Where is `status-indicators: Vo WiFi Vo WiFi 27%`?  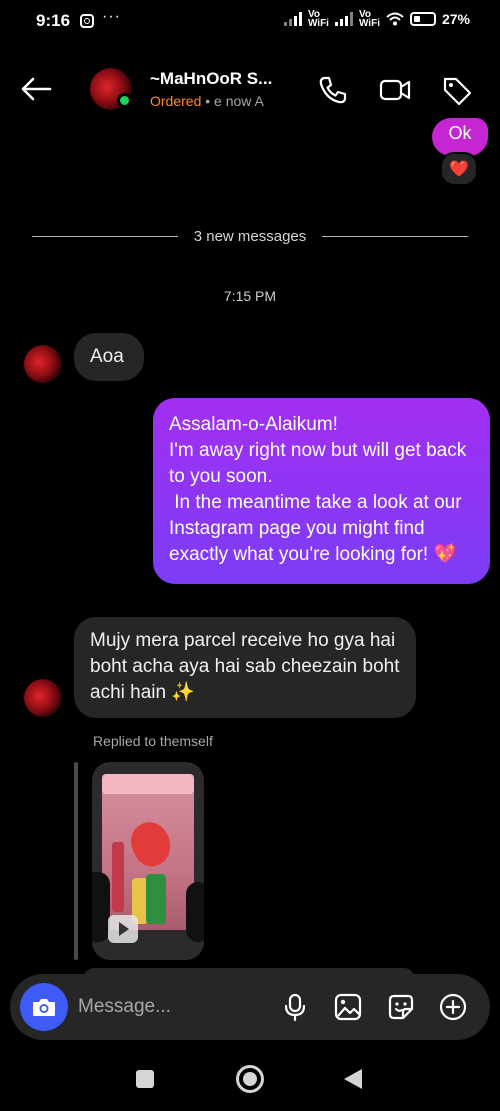 status-indicators: Vo WiFi Vo WiFi 27% is located at coordinates (376, 19).